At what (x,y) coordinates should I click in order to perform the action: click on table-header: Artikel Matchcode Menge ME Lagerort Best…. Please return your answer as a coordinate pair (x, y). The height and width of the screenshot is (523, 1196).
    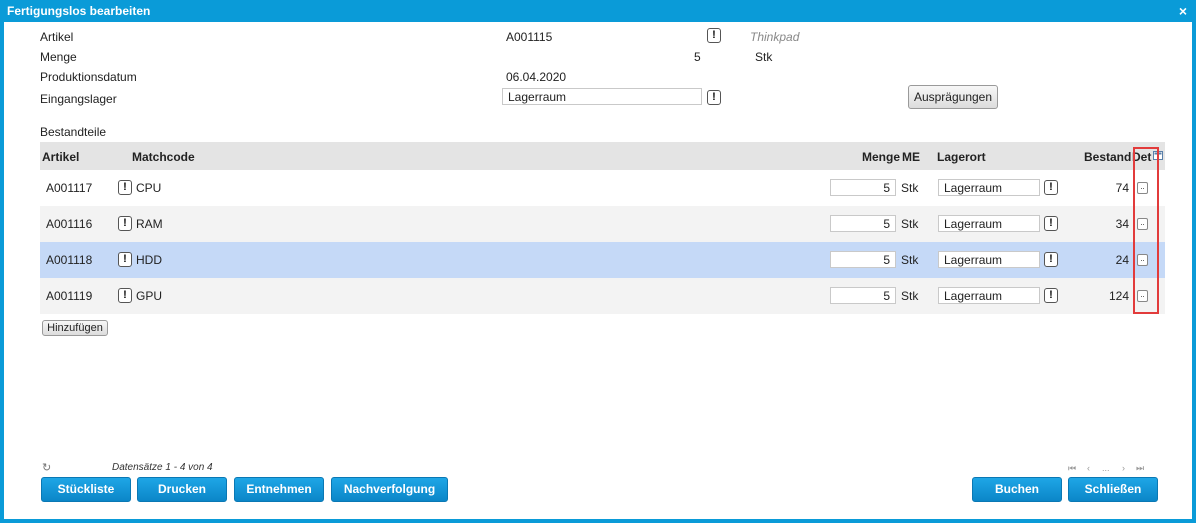
    Looking at the image, I should click on (602, 156).